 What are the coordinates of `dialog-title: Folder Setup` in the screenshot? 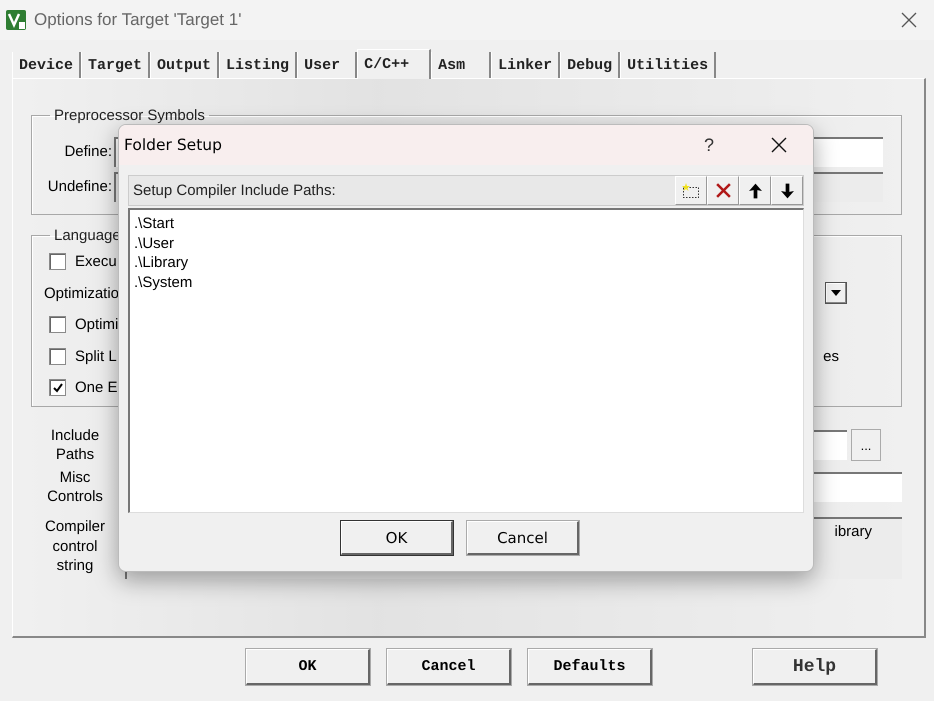 It's located at (173, 145).